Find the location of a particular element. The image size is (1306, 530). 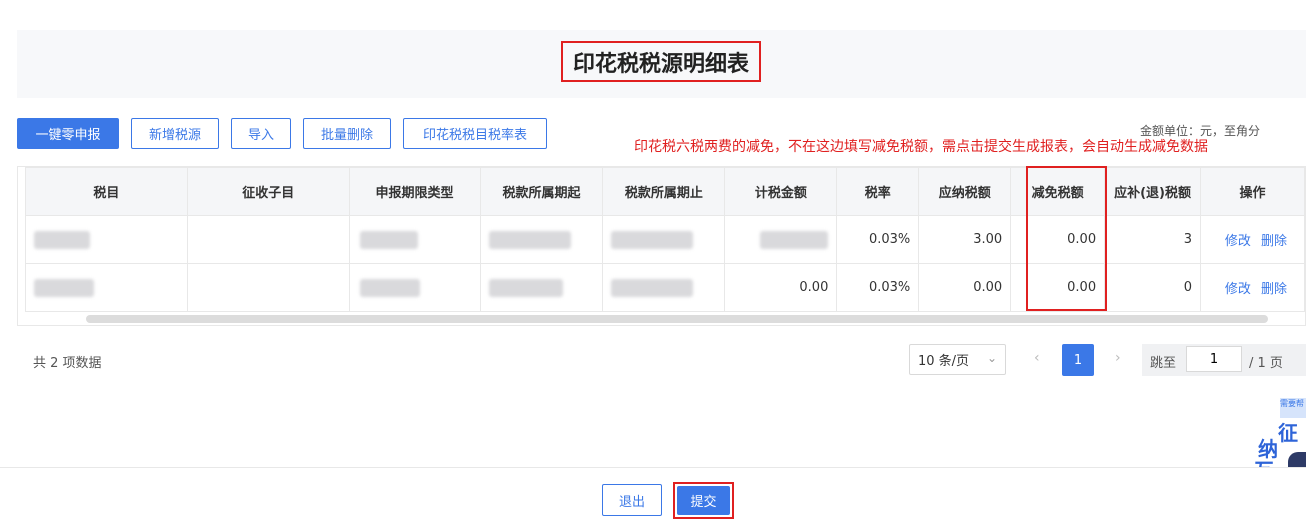

col-header-payable: 应纳税额 is located at coordinates (965, 191).